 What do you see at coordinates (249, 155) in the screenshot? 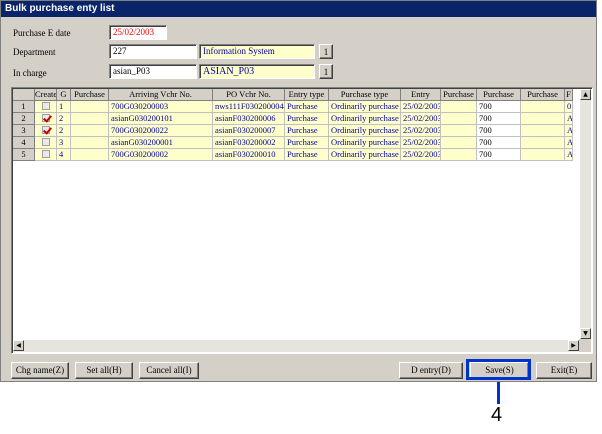
I see `grid-cell-po: asianF030200010` at bounding box center [249, 155].